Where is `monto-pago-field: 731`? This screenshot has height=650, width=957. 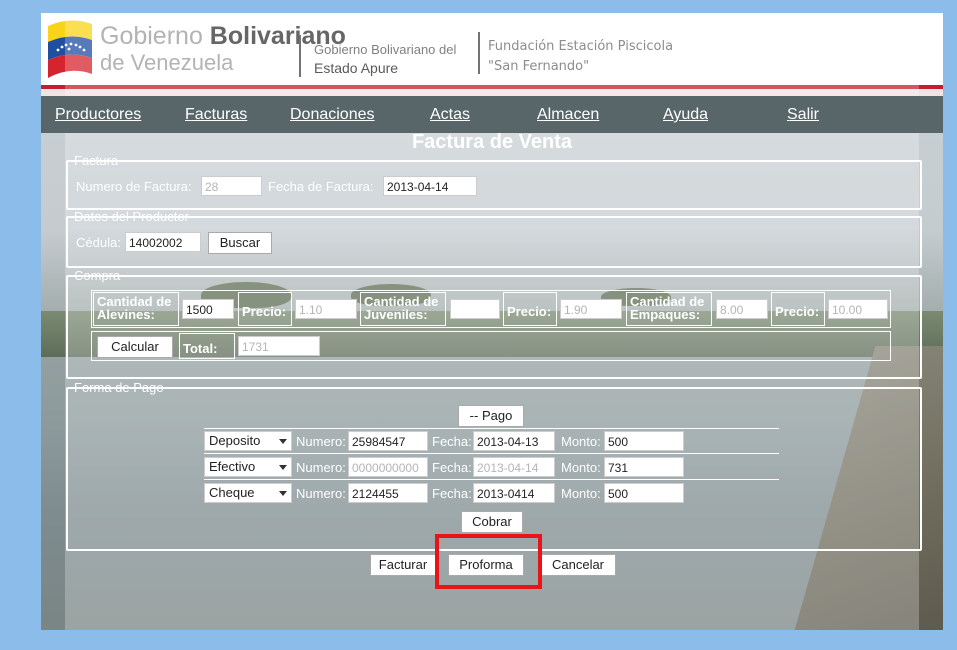
monto-pago-field: 731 is located at coordinates (644, 467).